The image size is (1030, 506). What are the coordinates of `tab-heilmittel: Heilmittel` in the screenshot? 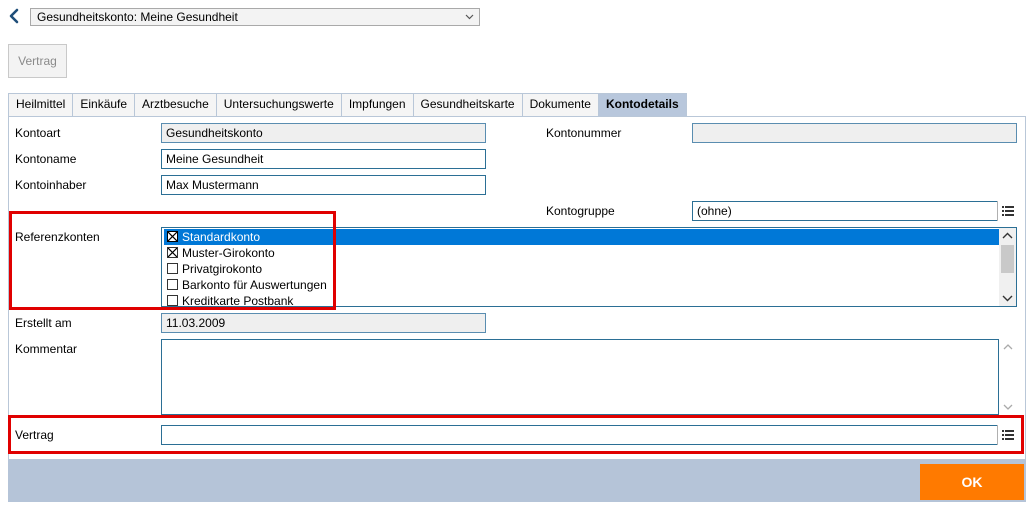 It's located at (41, 104).